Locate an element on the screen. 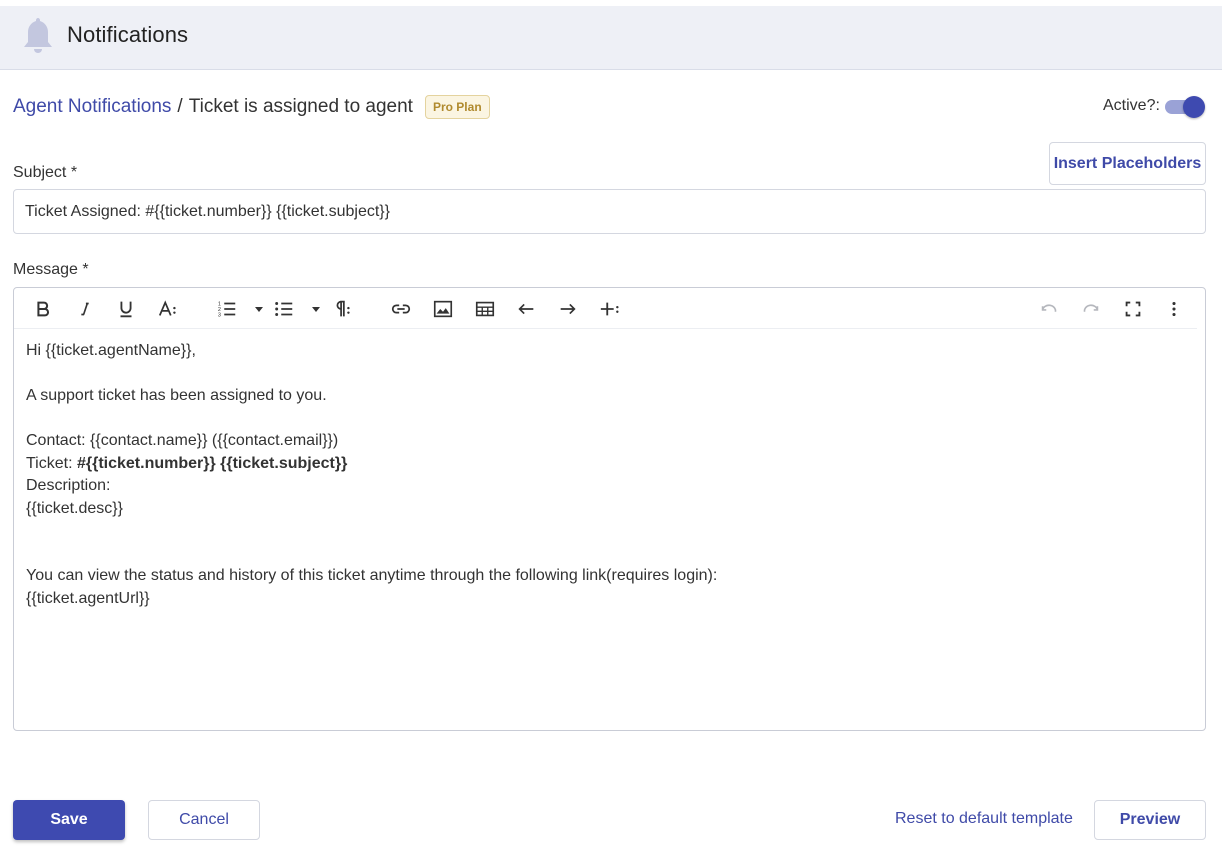 Image resolution: width=1222 pixels, height=865 pixels. redo-icon is located at coordinates (1091, 309).